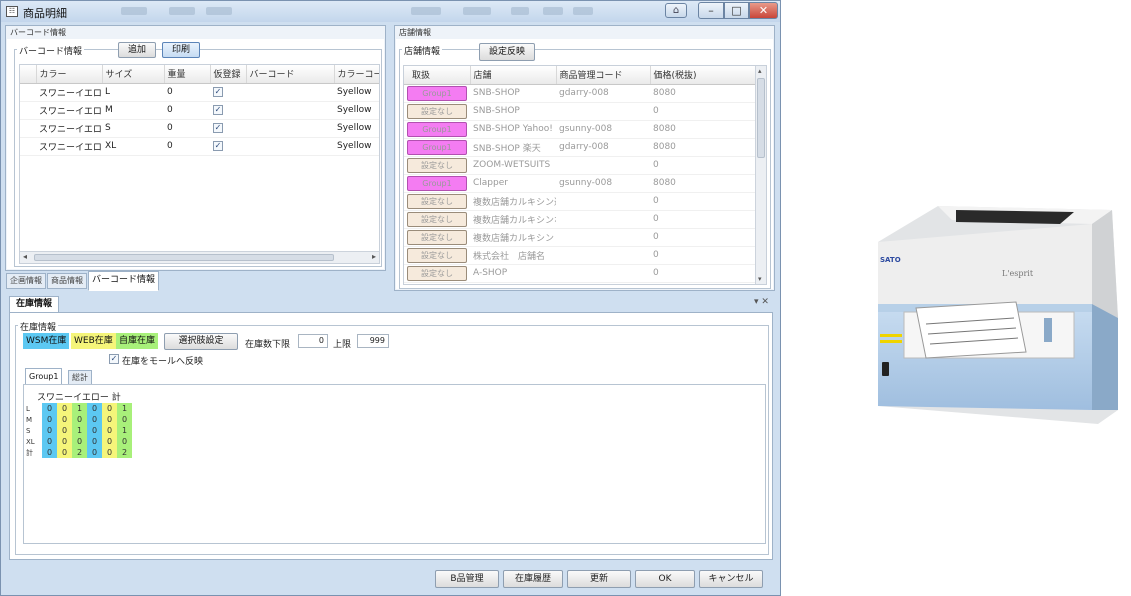 The image size is (1131, 596). I want to click on maximize-button: □, so click(736, 10).